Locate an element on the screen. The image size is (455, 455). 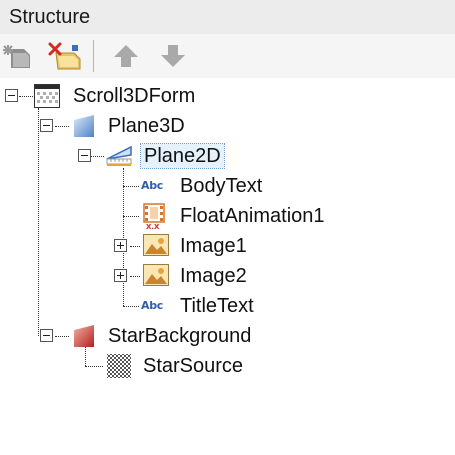
star-background-icon is located at coordinates (83, 335).